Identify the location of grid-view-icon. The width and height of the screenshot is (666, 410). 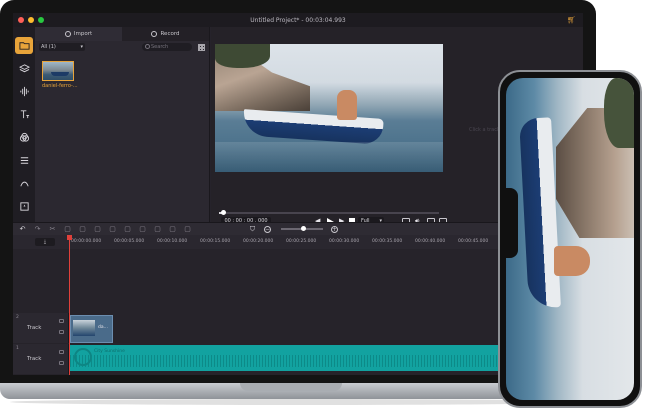
(201, 47).